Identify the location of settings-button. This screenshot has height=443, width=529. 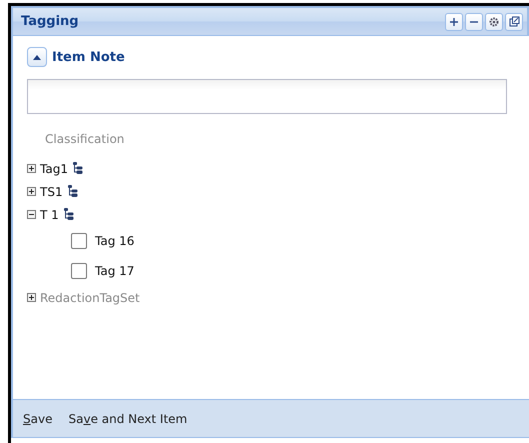
(494, 21).